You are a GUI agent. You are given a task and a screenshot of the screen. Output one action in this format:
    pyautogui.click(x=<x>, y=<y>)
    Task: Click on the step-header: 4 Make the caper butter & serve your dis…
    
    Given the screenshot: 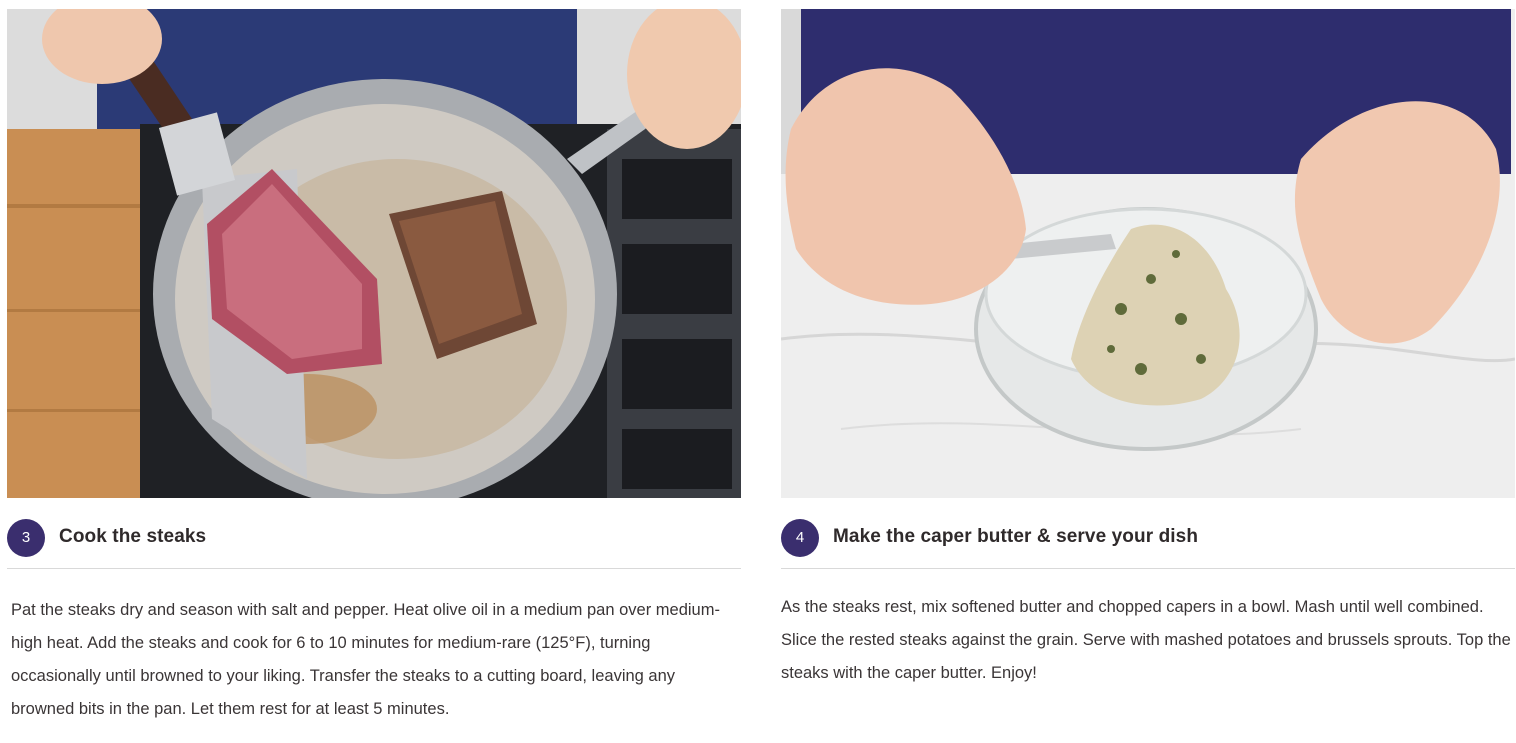 What is the action you would take?
    pyautogui.click(x=1148, y=542)
    